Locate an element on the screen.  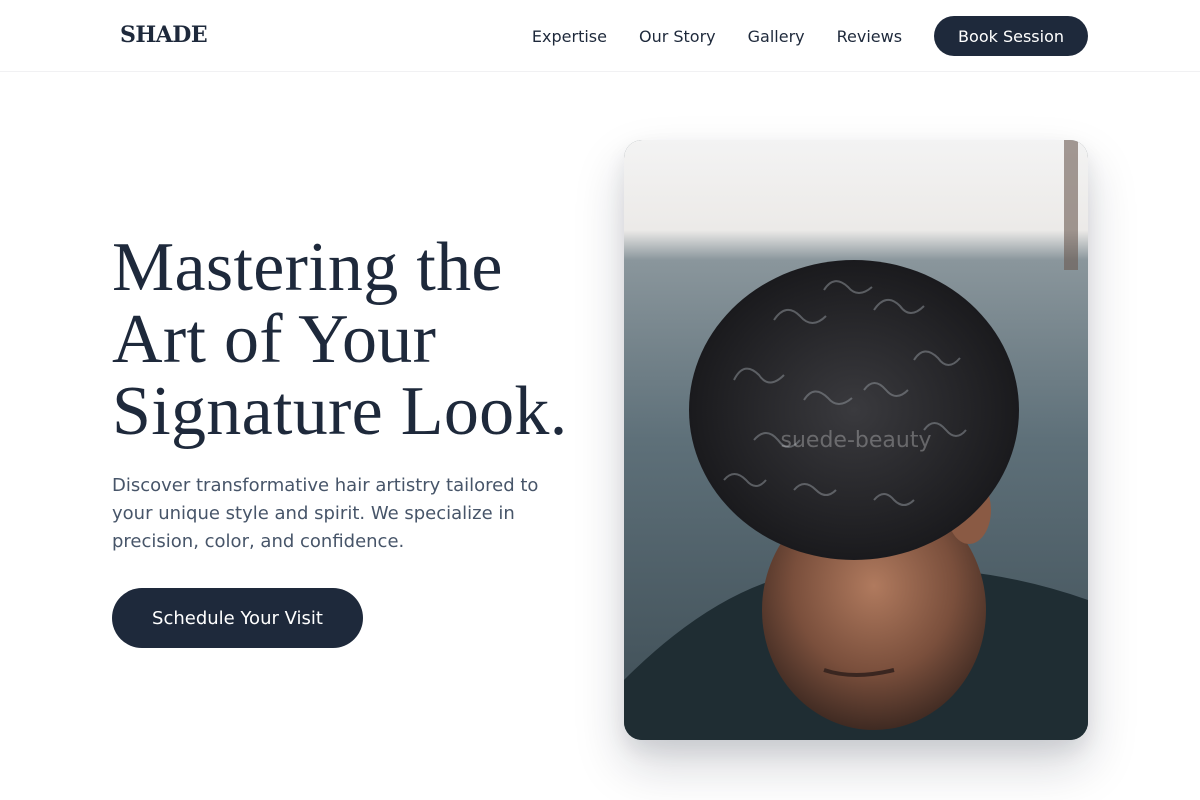
hero-title-line: Signature Look. is located at coordinates (340, 411).